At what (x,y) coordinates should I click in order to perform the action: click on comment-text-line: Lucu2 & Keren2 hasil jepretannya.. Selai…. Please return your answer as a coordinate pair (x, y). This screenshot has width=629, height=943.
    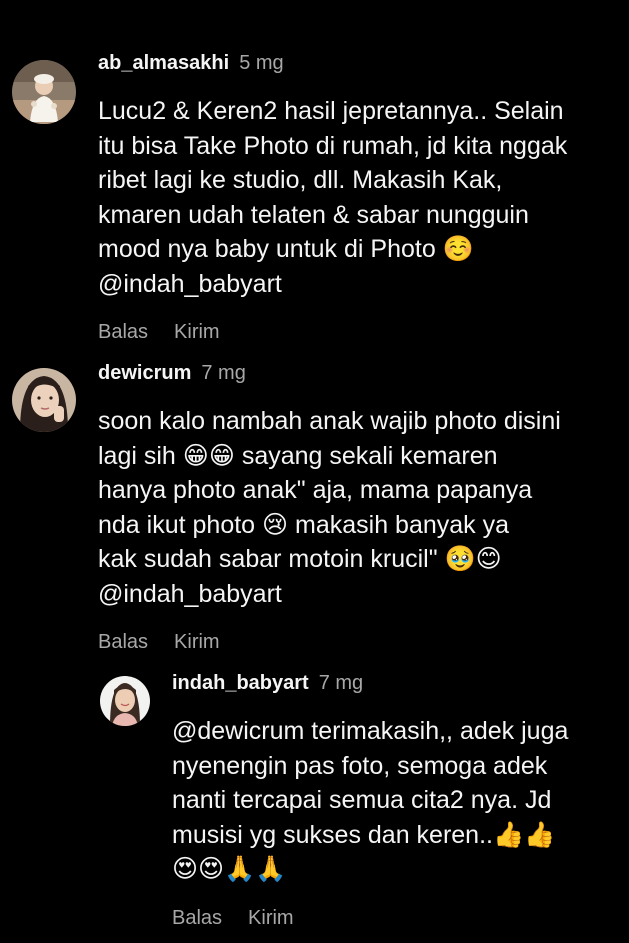
    Looking at the image, I should click on (331, 111).